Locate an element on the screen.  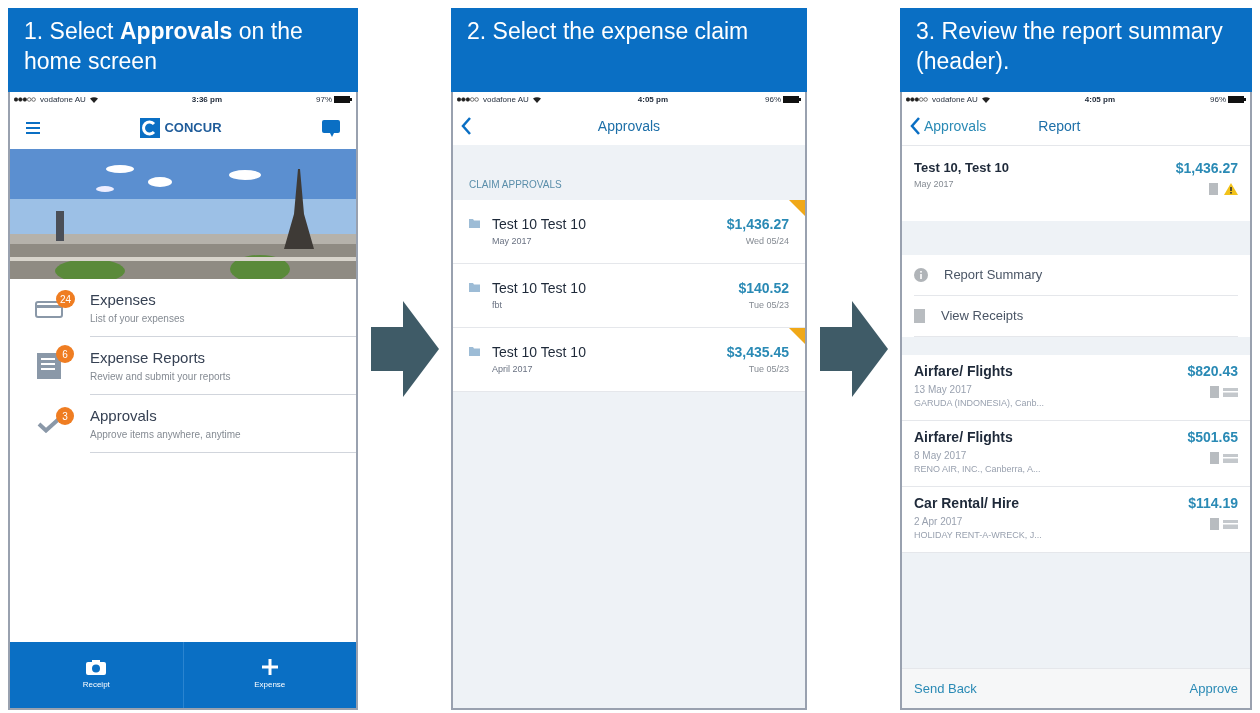
logo-icon is located at coordinates (150, 128).